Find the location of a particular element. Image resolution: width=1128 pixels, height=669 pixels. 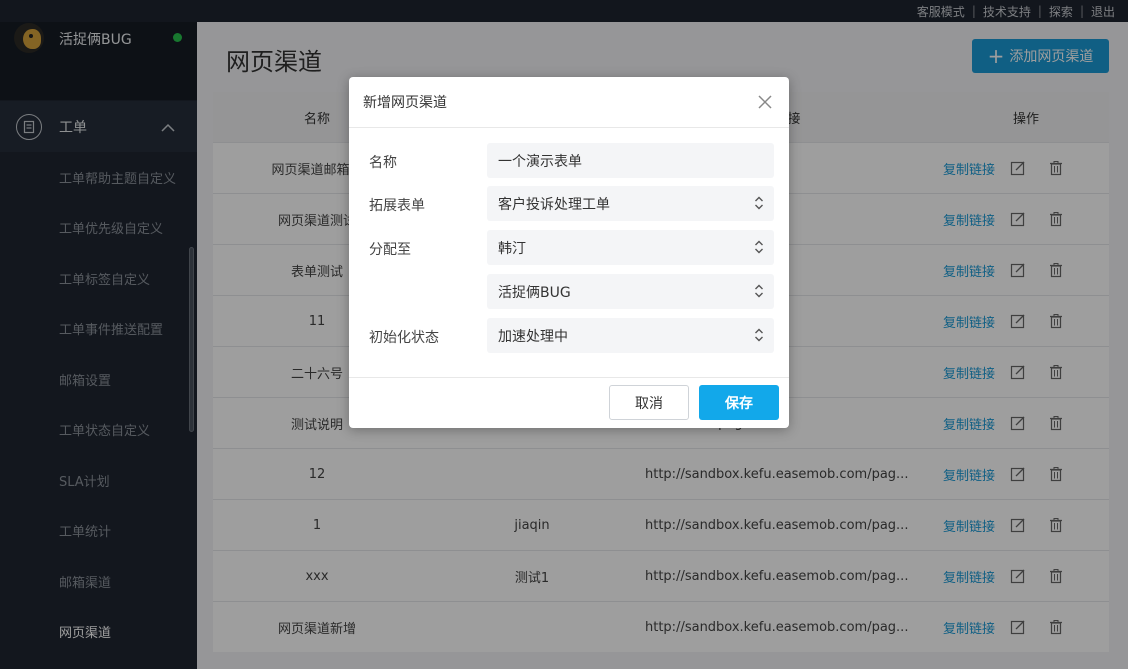

name-label: 名称 is located at coordinates (383, 163).